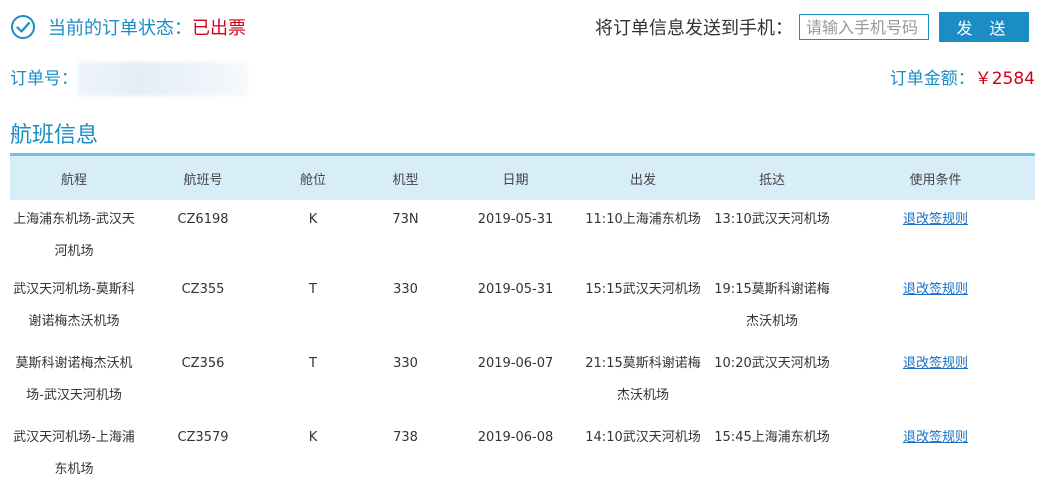 This screenshot has height=503, width=1045. Describe the element at coordinates (522, 79) in the screenshot. I see `order-info: 订单号： 订单金额：￥2584` at that location.